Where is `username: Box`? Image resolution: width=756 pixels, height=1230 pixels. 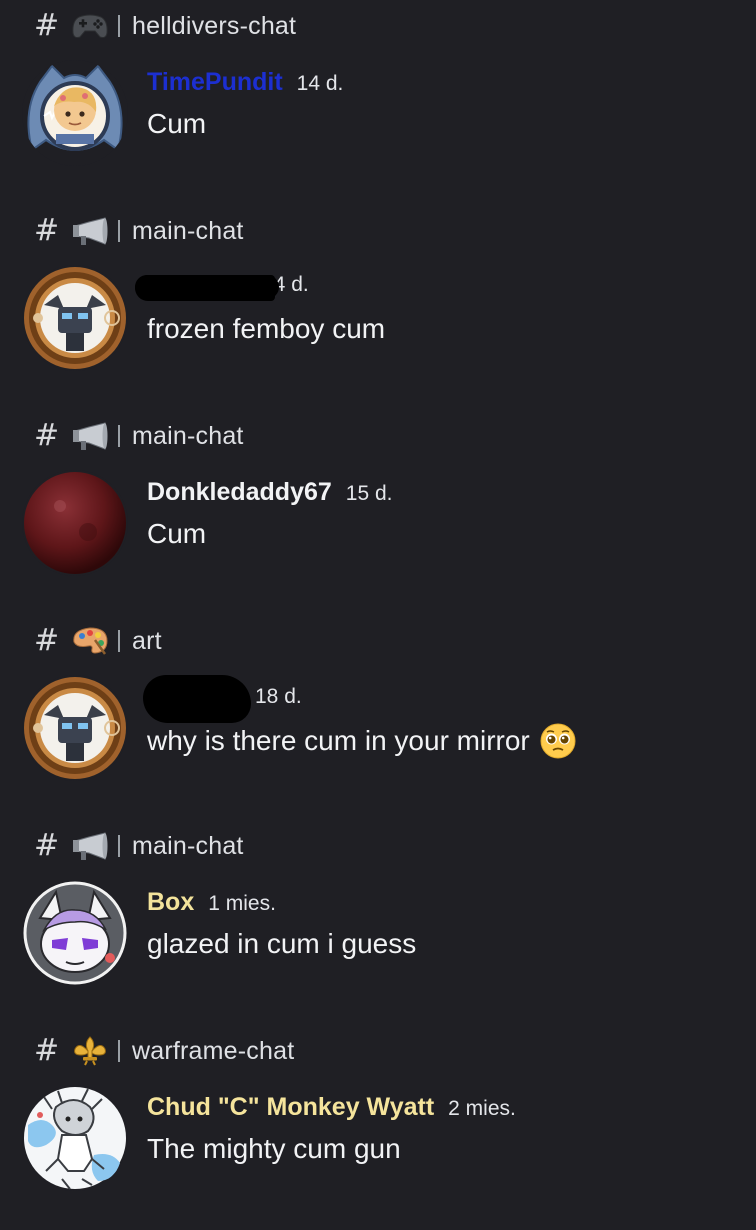
username: Box is located at coordinates (170, 902).